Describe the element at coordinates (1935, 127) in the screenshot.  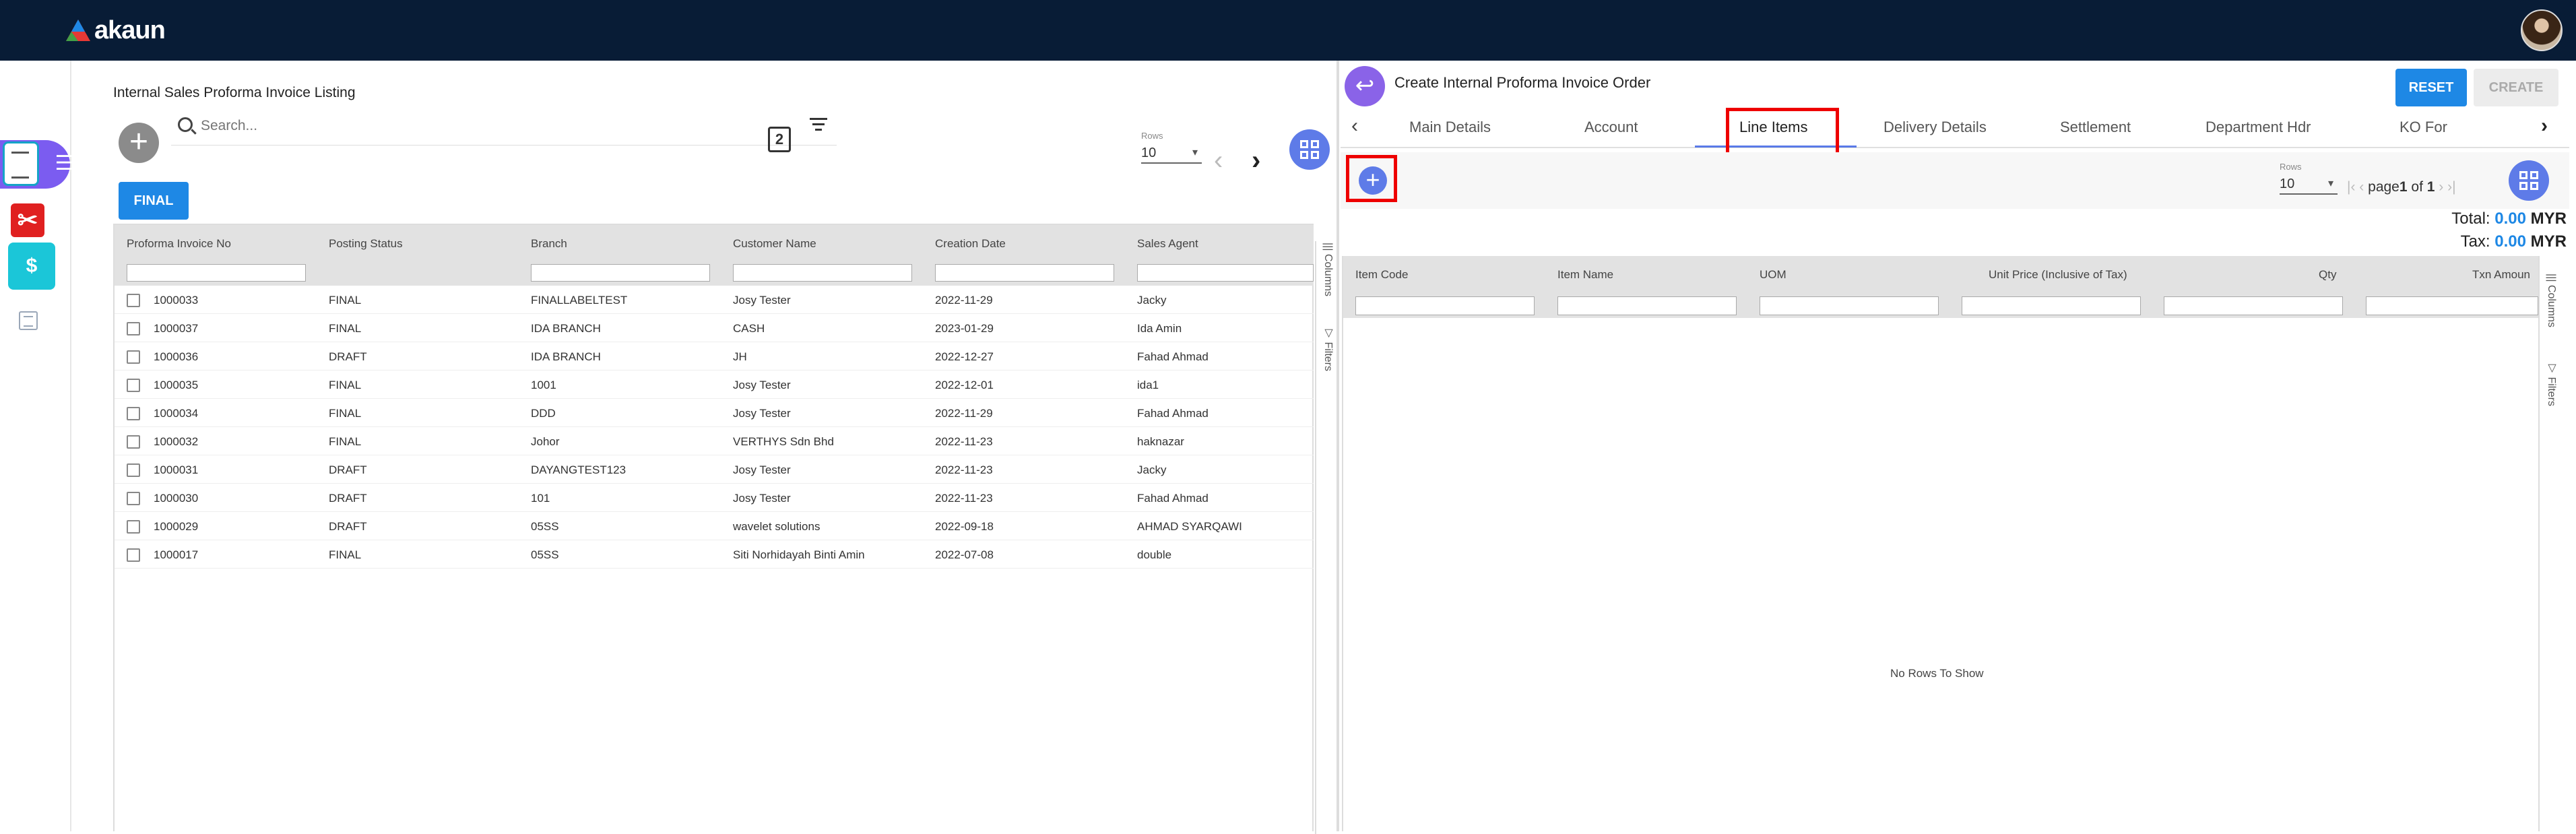
I see `tab-delivery-details: Delivery Details` at that location.